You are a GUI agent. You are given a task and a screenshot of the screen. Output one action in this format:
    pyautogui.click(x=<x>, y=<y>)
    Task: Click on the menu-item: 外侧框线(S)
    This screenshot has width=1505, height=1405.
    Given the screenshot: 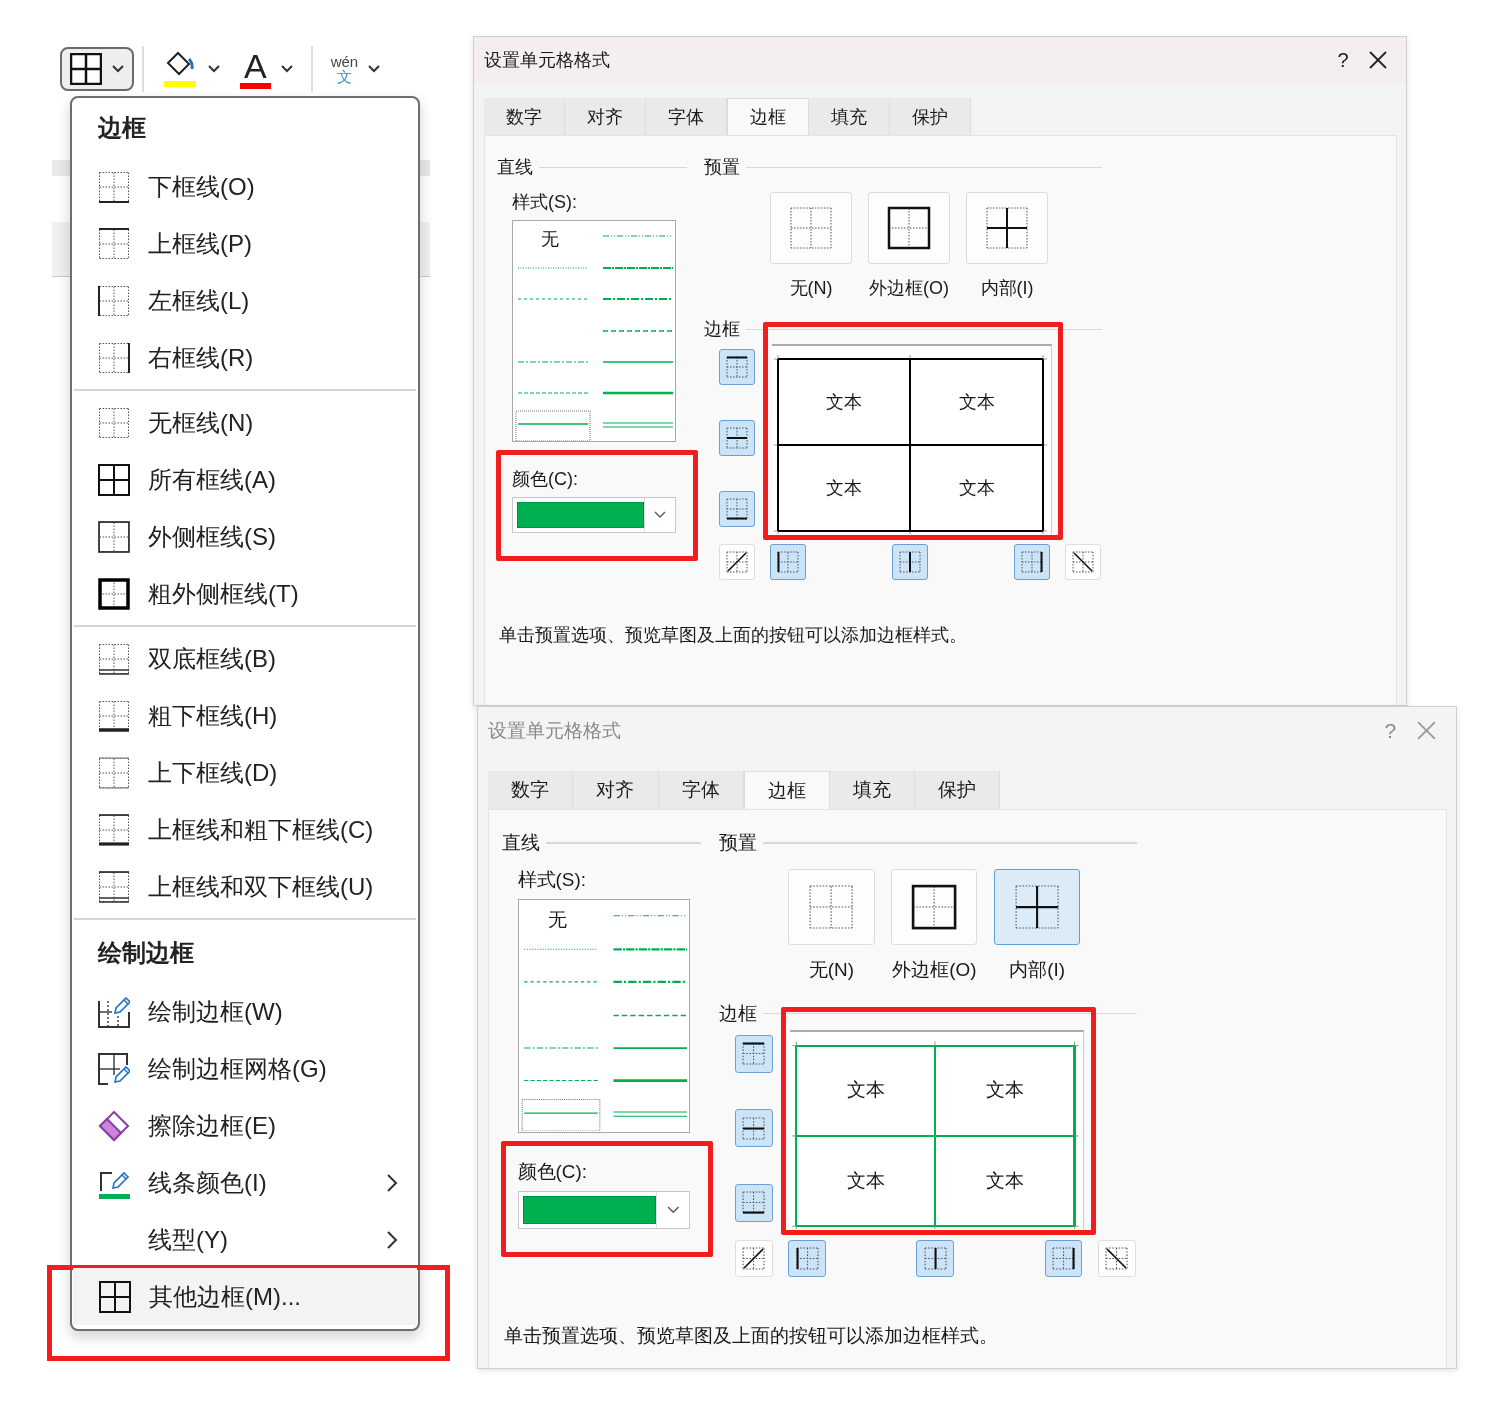 What is the action you would take?
    pyautogui.click(x=245, y=536)
    